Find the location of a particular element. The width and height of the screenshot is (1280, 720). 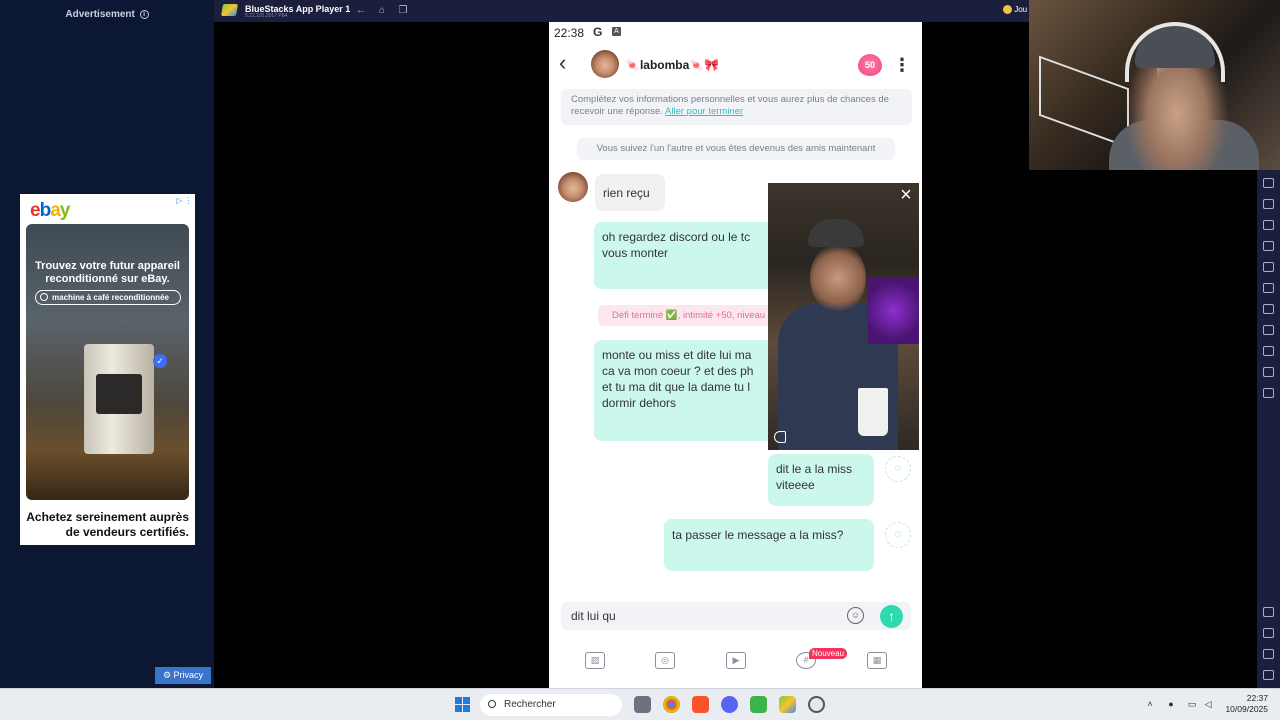

ad-search-chip: machine à café reconditionnée is located at coordinates (108, 297).